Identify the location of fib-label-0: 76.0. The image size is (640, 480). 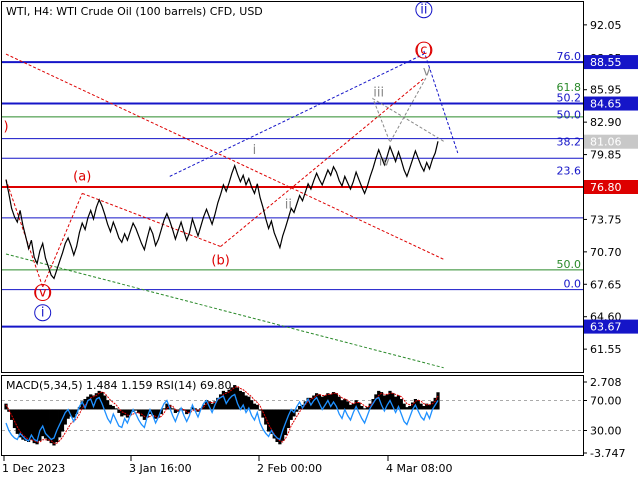
(569, 56).